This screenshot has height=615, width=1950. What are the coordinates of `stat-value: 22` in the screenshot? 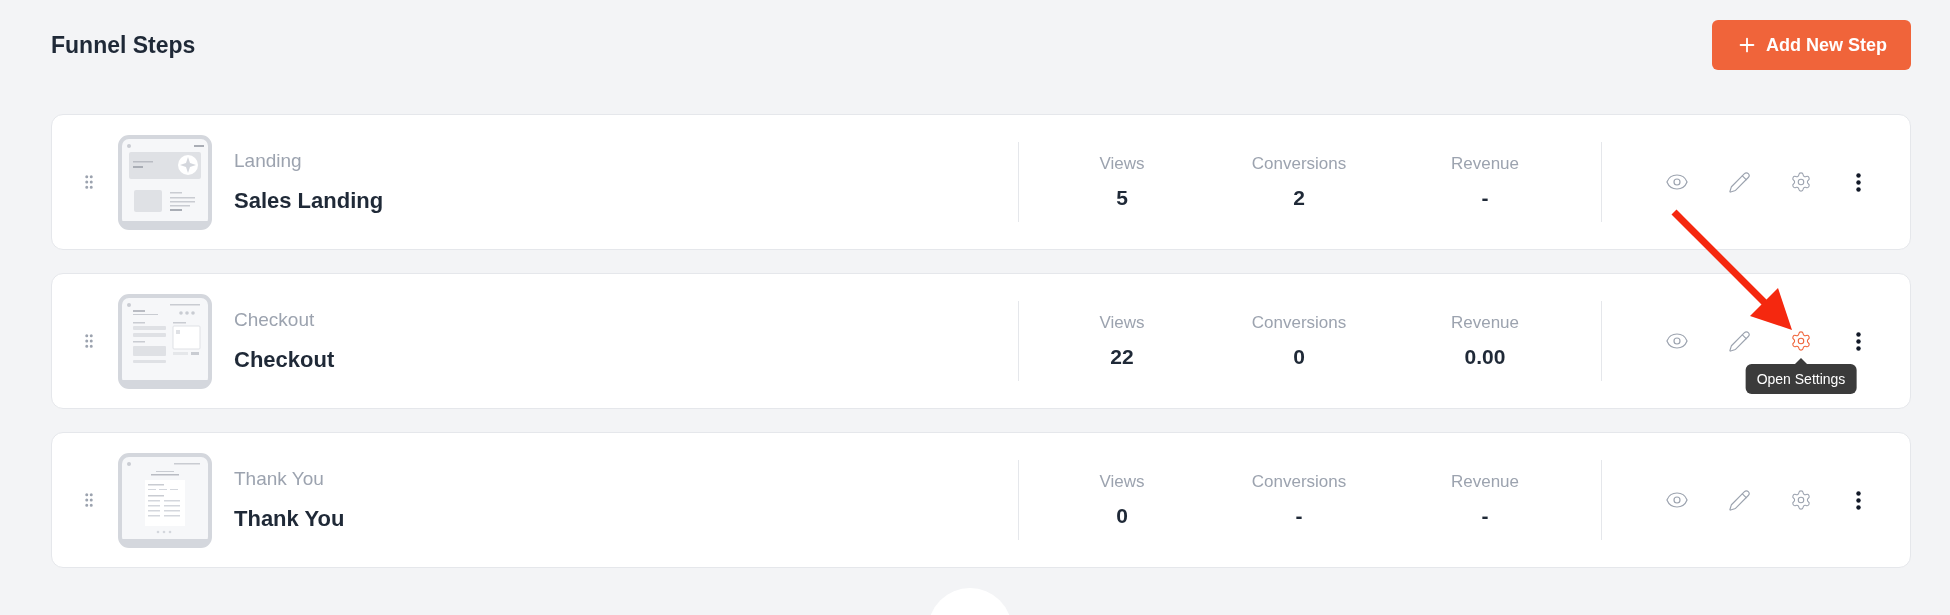 It's located at (1122, 357).